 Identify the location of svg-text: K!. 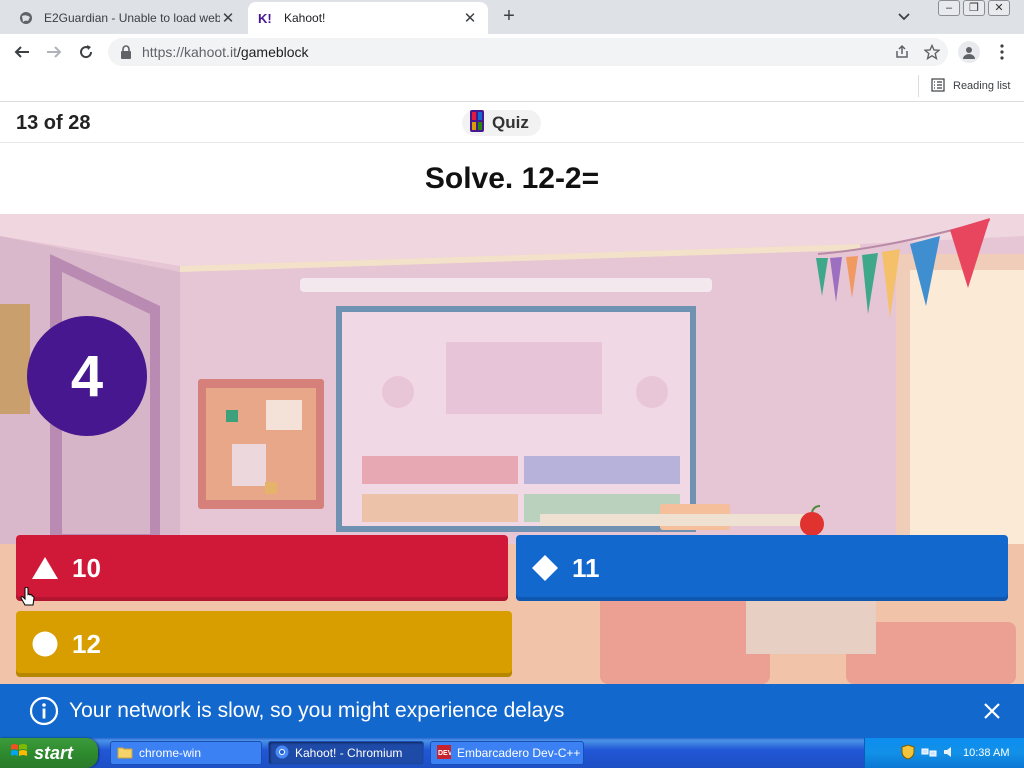
(265, 18).